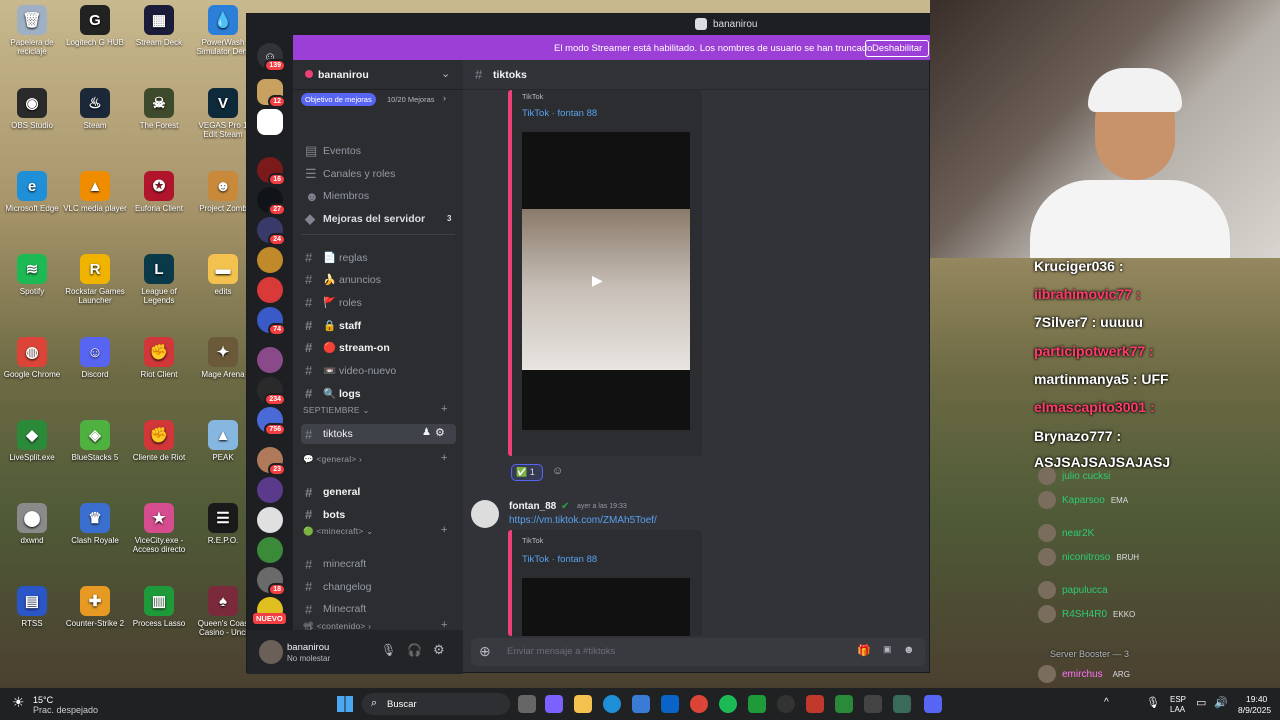 This screenshot has width=1280, height=720. What do you see at coordinates (378, 151) in the screenshot?
I see `menu-events: ▤ Eventos` at bounding box center [378, 151].